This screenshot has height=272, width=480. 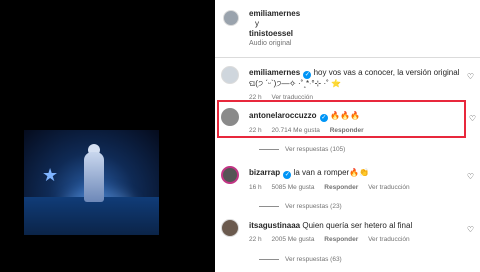 I want to click on view-replies: Ver respuestas (105), so click(x=302, y=149).